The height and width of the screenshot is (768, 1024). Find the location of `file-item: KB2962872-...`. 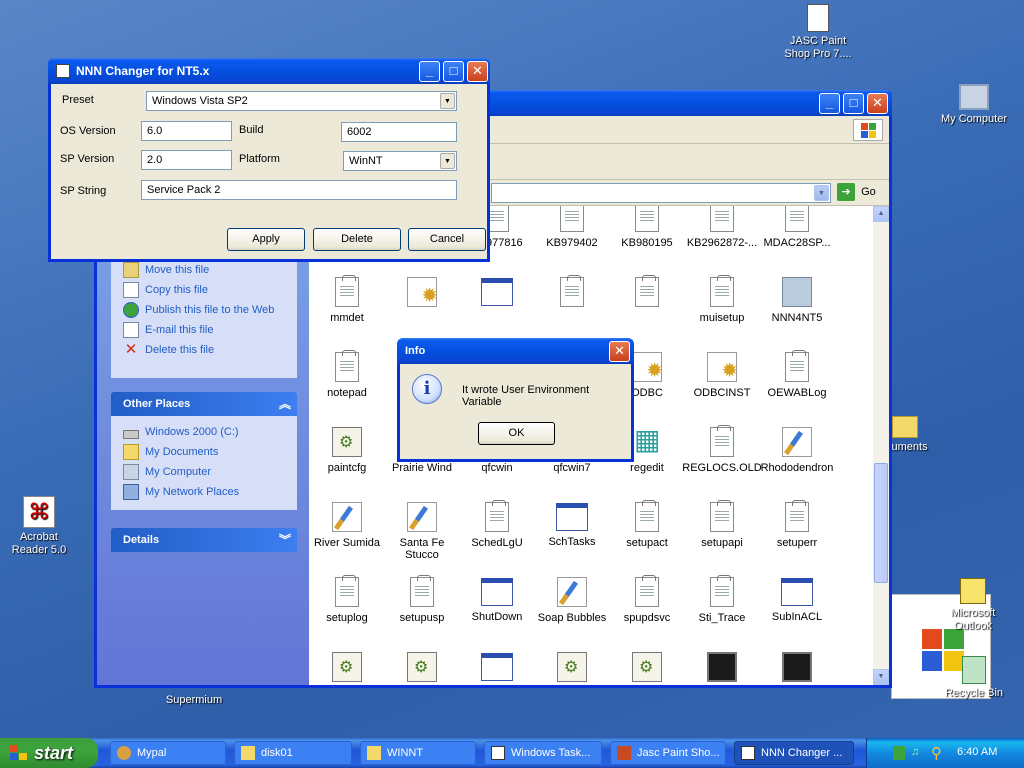

file-item: KB2962872-... is located at coordinates (722, 227).